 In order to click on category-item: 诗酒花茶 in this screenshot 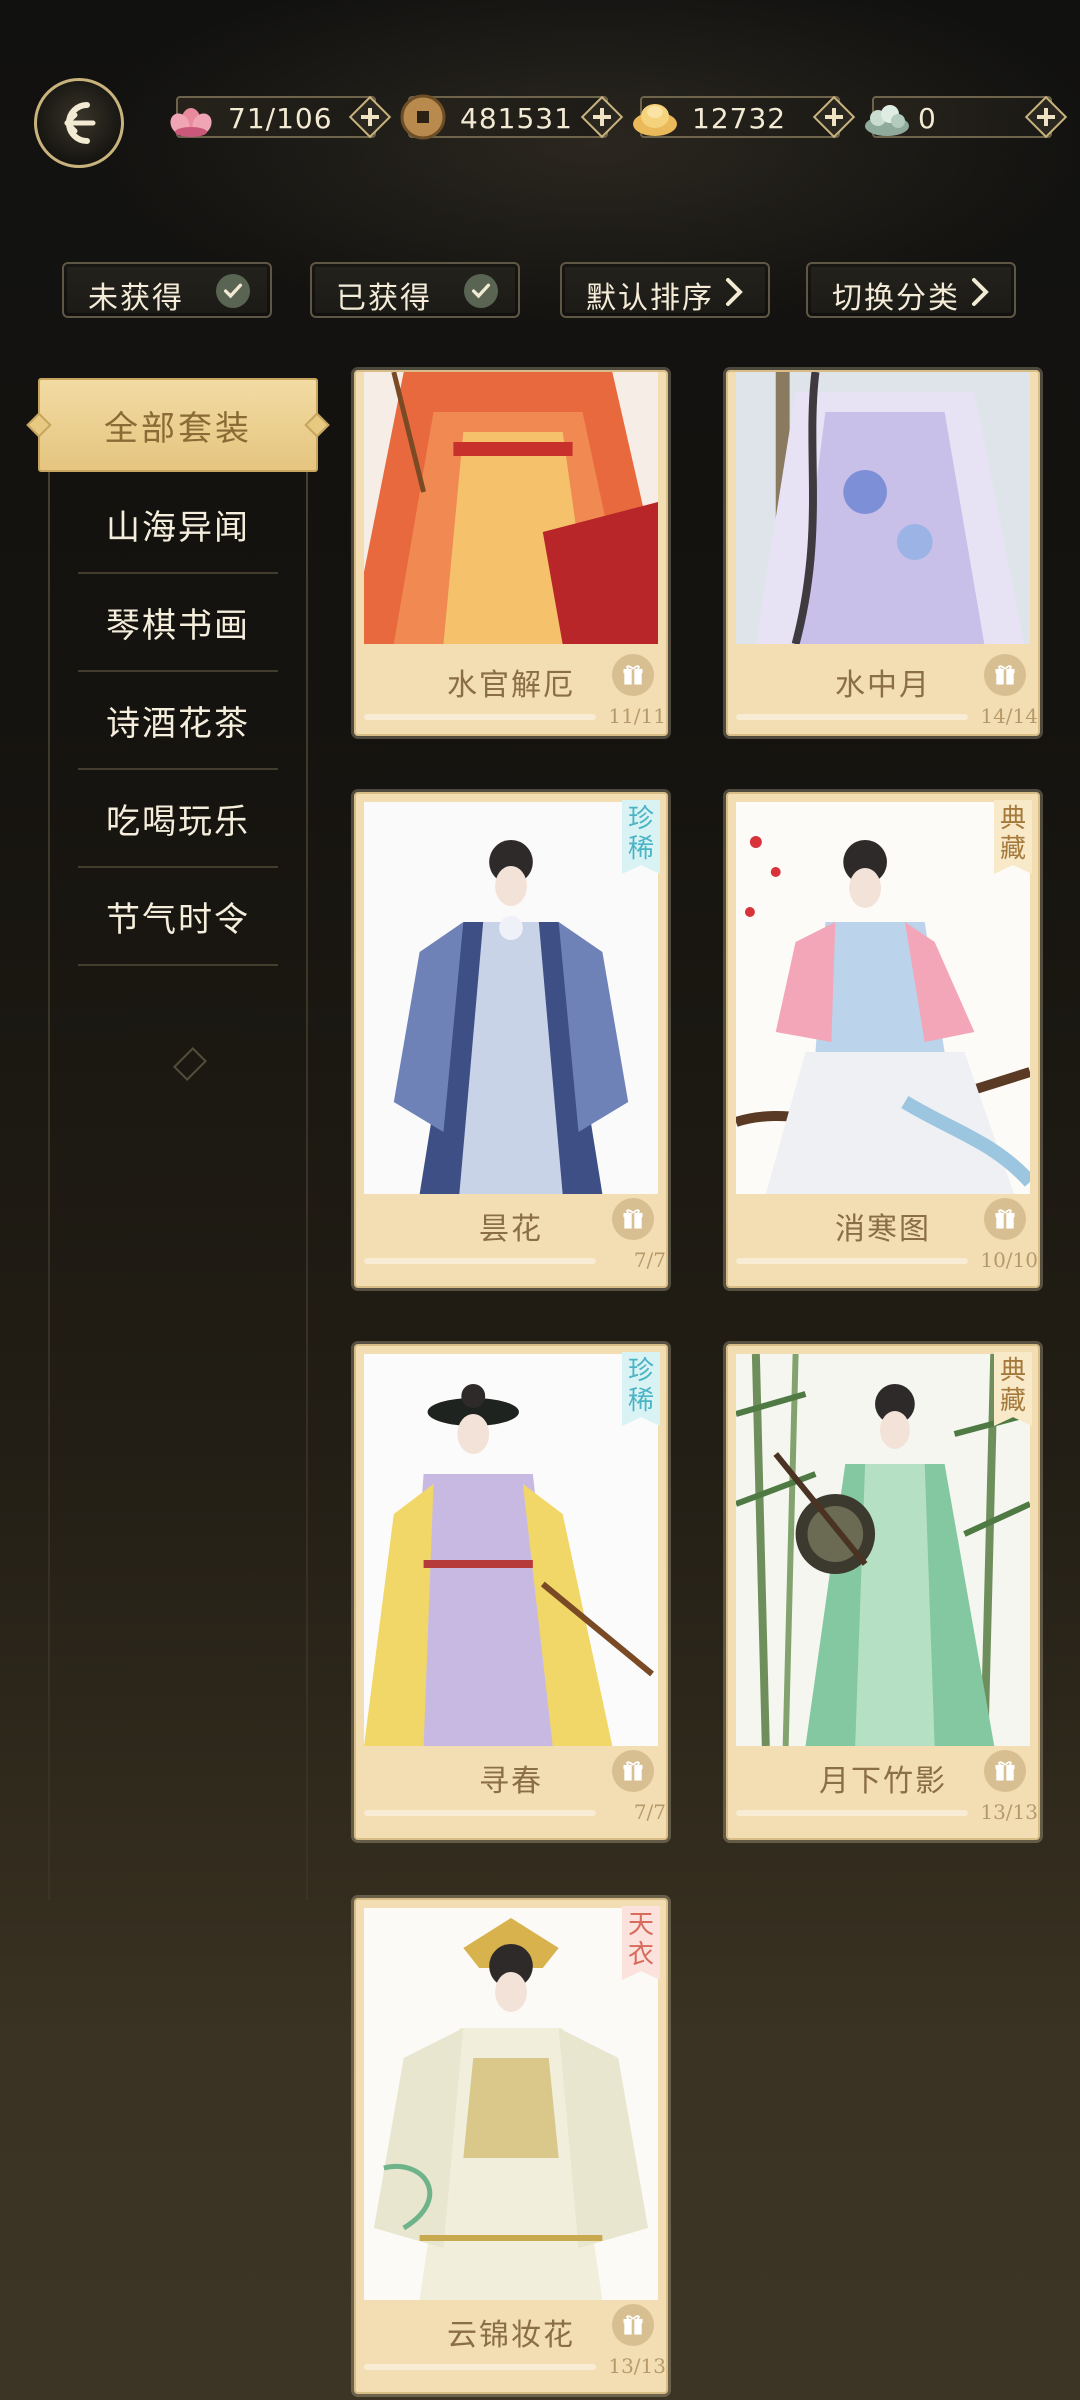, I will do `click(178, 721)`.